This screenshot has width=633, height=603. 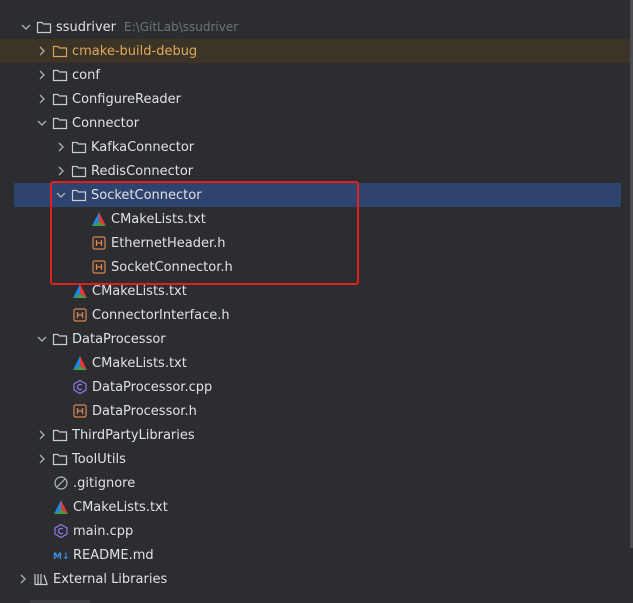 What do you see at coordinates (142, 171) in the screenshot?
I see `tree-item-label: RedisConnector` at bounding box center [142, 171].